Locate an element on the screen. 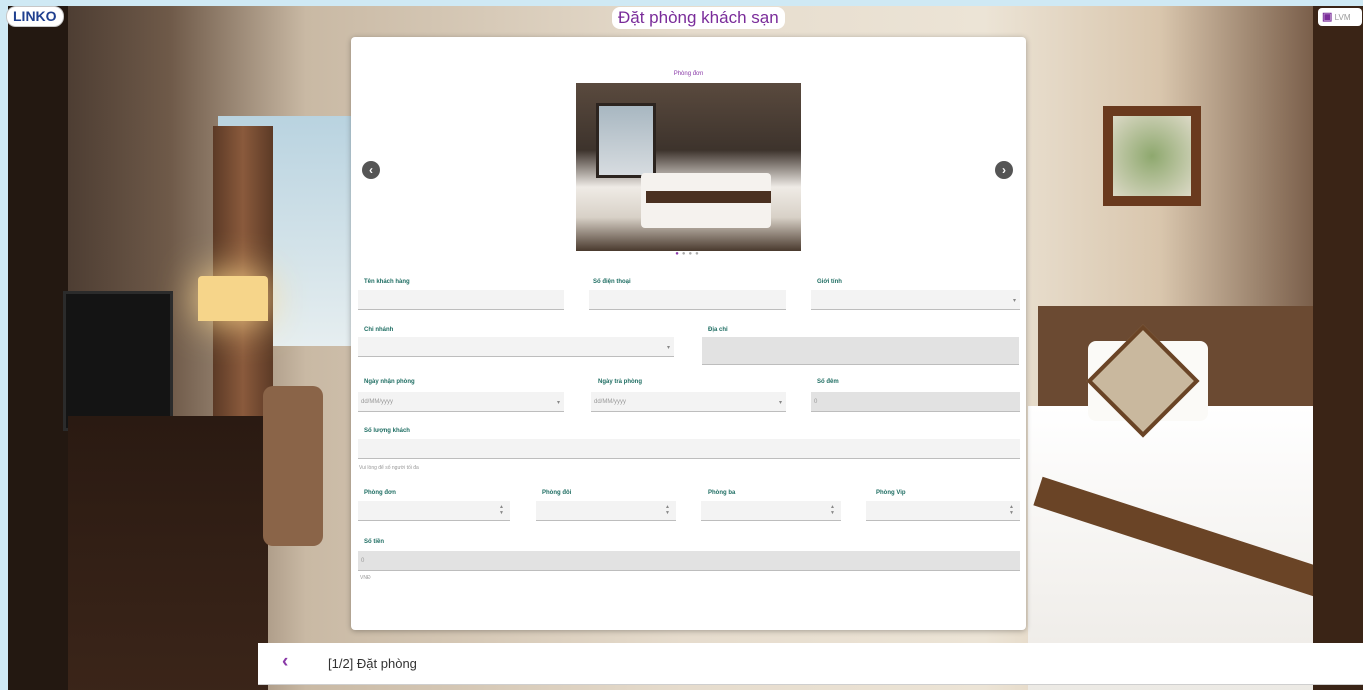  gender-select: ▾ is located at coordinates (915, 300).